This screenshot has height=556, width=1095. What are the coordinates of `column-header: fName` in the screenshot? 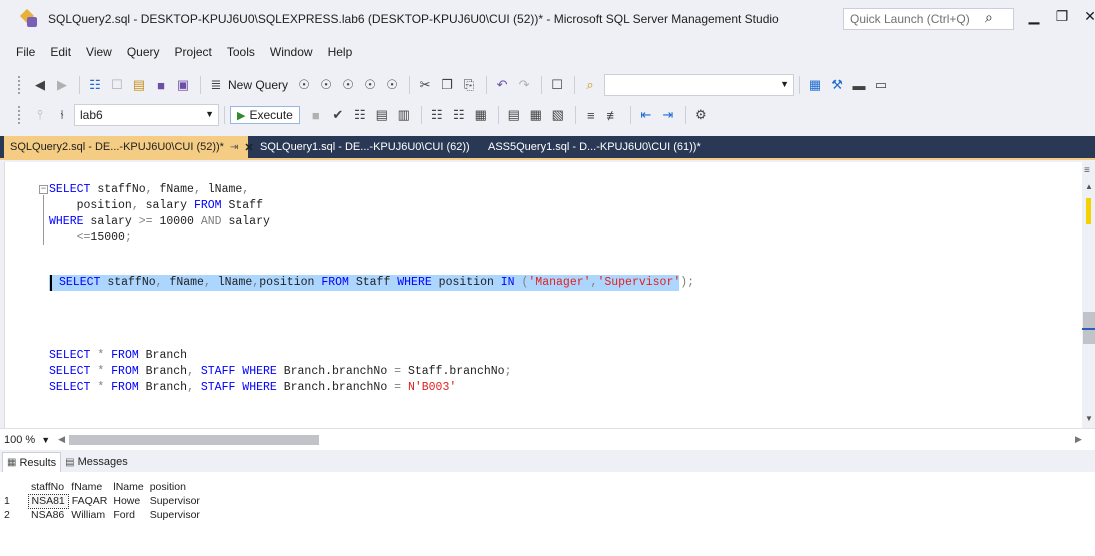 It's located at (89, 487).